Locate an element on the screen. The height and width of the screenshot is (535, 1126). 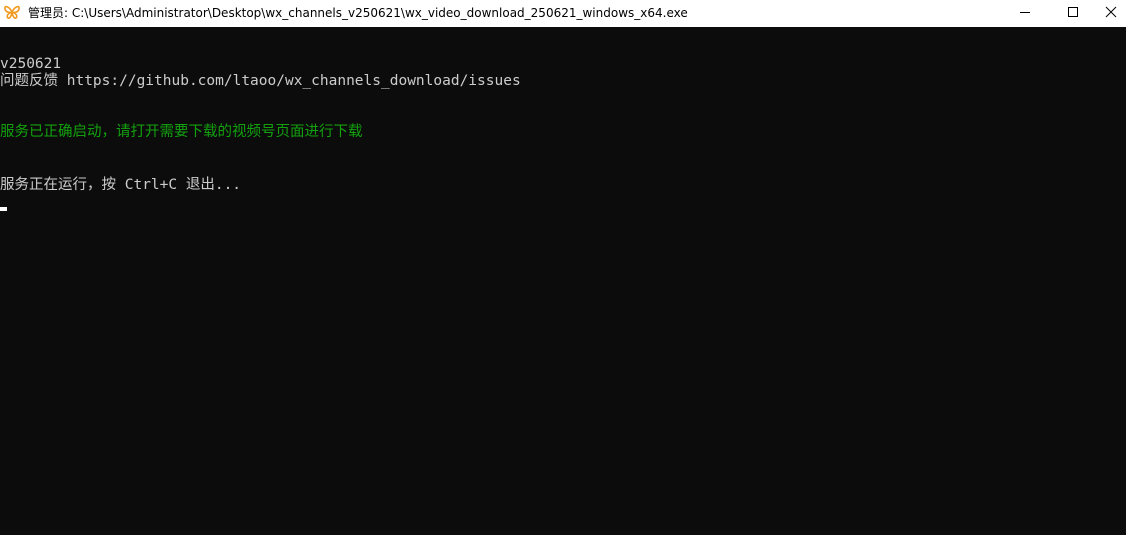
minimize-icon is located at coordinates (1025, 14).